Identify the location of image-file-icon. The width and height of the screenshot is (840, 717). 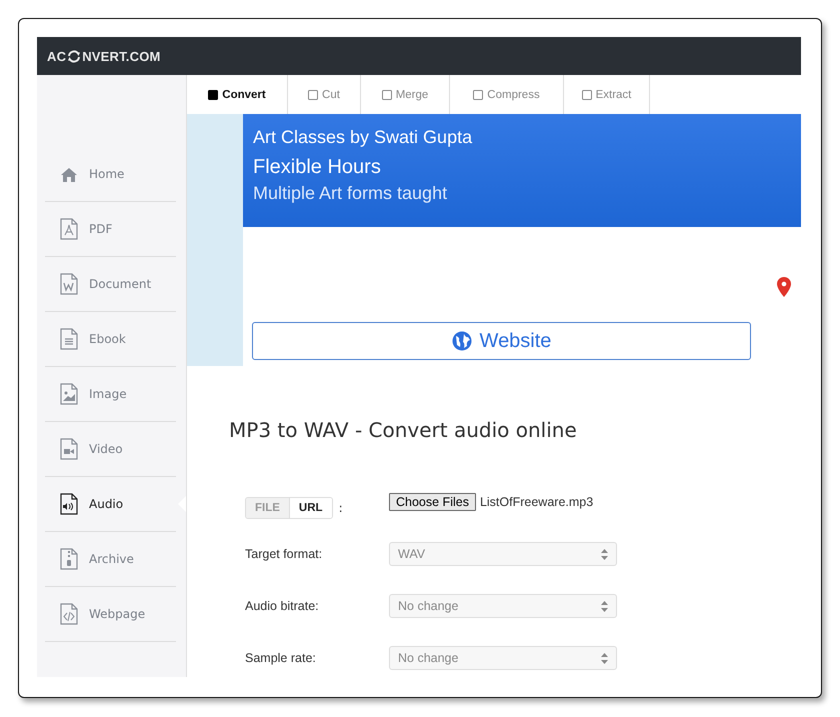
(69, 394).